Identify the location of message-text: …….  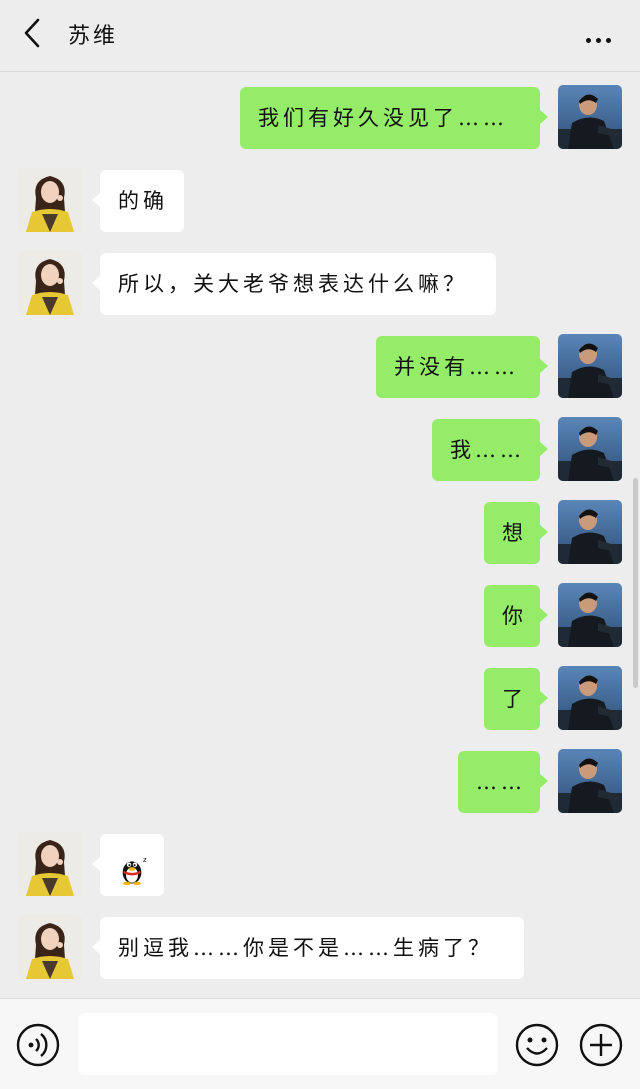
(501, 782).